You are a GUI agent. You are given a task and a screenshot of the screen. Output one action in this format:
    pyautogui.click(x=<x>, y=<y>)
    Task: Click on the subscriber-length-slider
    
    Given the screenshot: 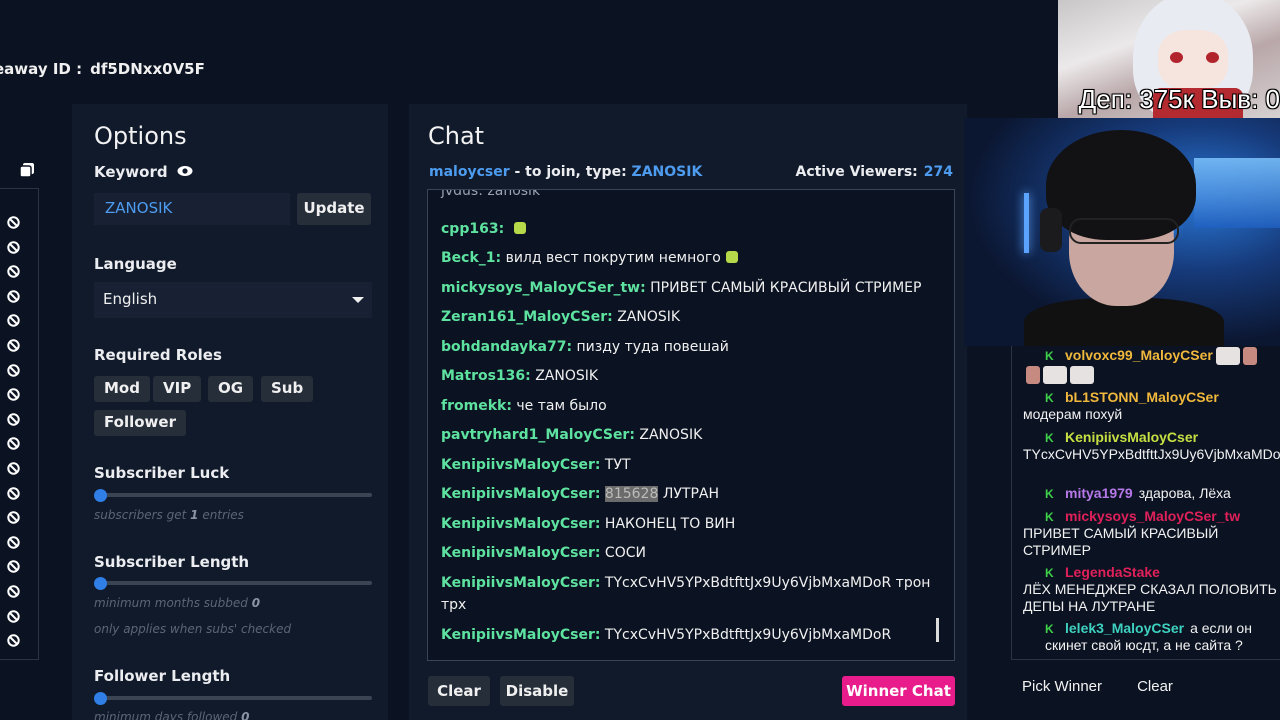 What is the action you would take?
    pyautogui.click(x=100, y=583)
    